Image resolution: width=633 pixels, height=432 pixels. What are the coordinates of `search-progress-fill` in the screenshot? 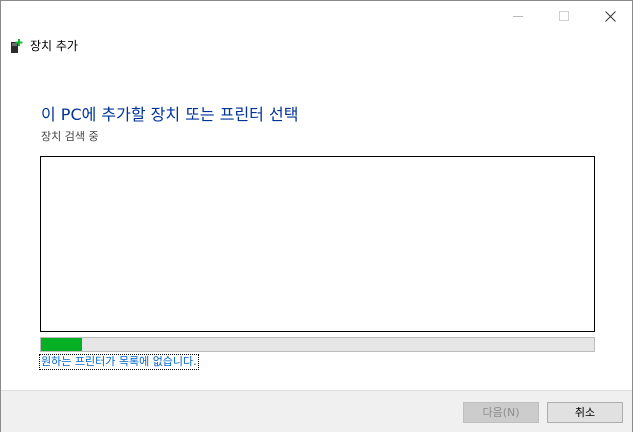 It's located at (62, 344).